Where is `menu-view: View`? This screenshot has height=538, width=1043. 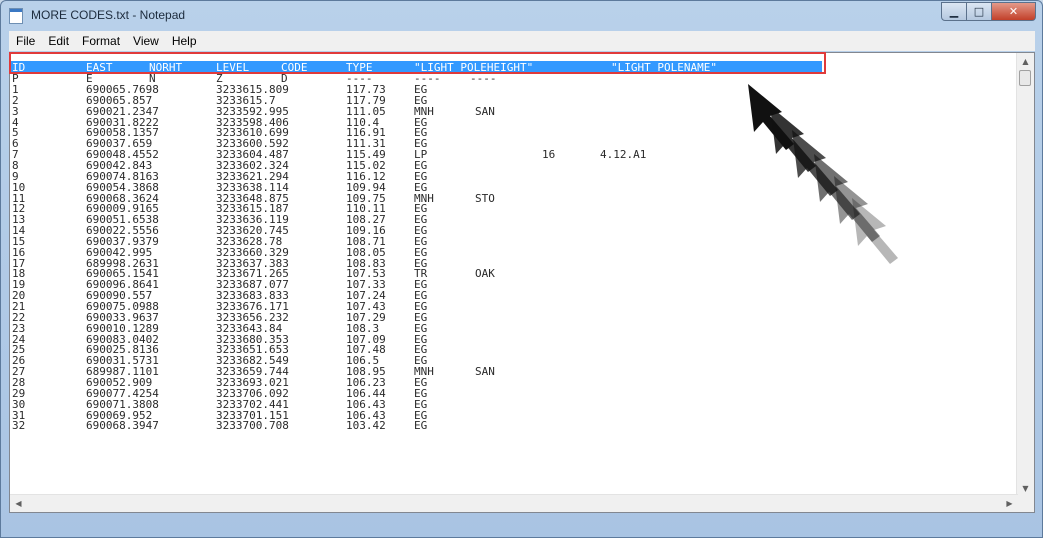 menu-view: View is located at coordinates (145, 41).